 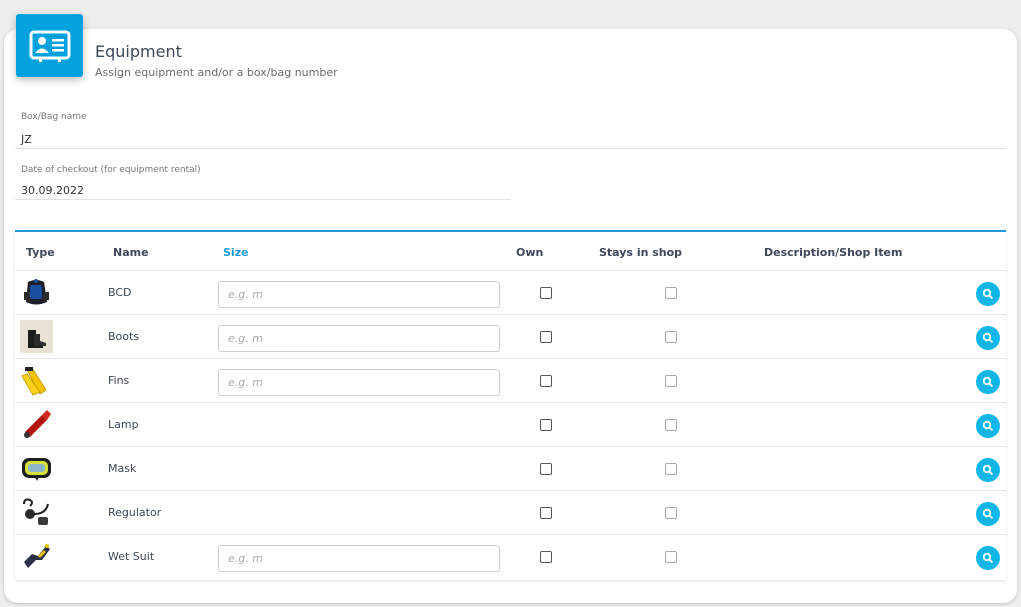 I want to click on checkout-date-field: 30.09.2022, so click(x=52, y=190).